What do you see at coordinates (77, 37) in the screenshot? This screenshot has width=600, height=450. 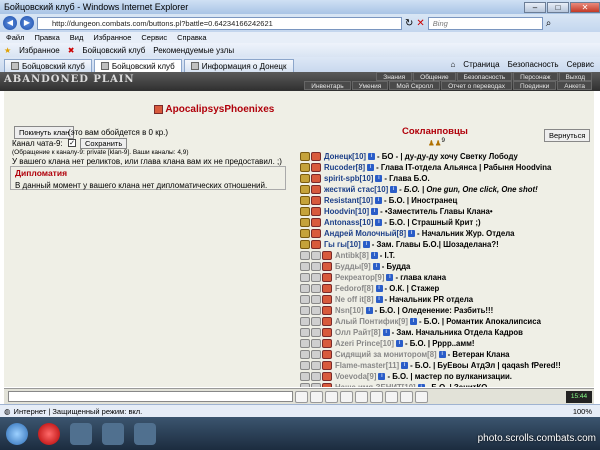 I see `menu-view: Вид` at bounding box center [77, 37].